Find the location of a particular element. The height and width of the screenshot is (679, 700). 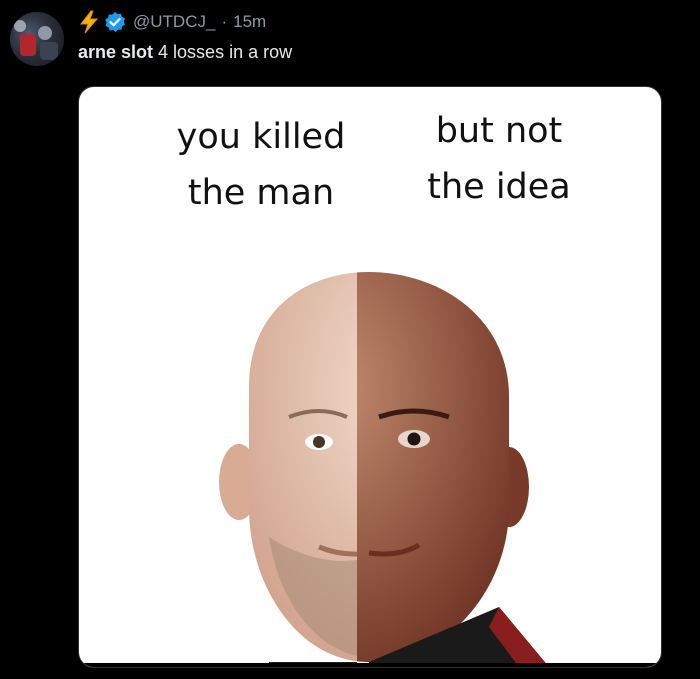

image-bottom-edge is located at coordinates (370, 665).